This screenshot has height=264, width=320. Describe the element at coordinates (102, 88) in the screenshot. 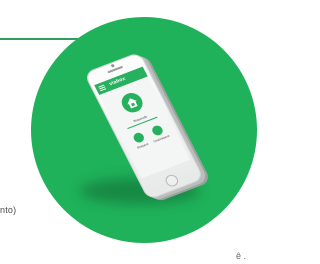

I see `menu-icon` at that location.